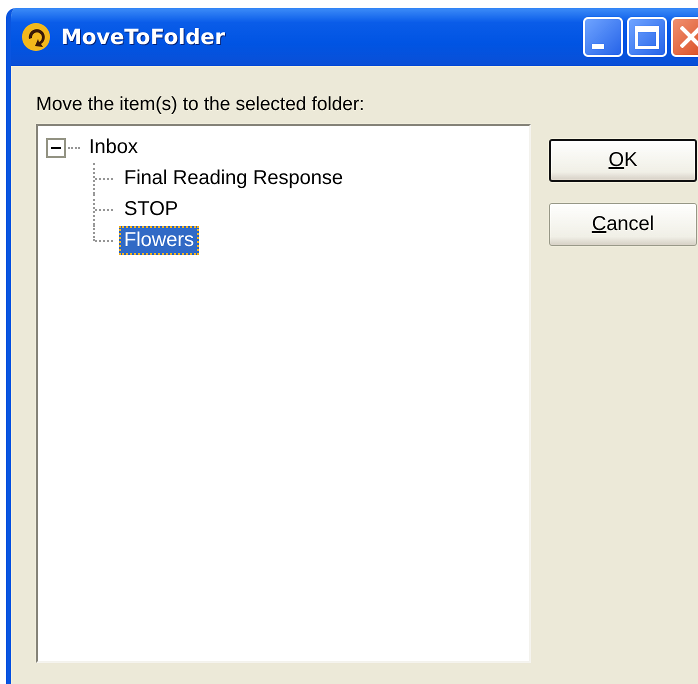 The image size is (698, 684). I want to click on dialog-button: OK, so click(623, 160).